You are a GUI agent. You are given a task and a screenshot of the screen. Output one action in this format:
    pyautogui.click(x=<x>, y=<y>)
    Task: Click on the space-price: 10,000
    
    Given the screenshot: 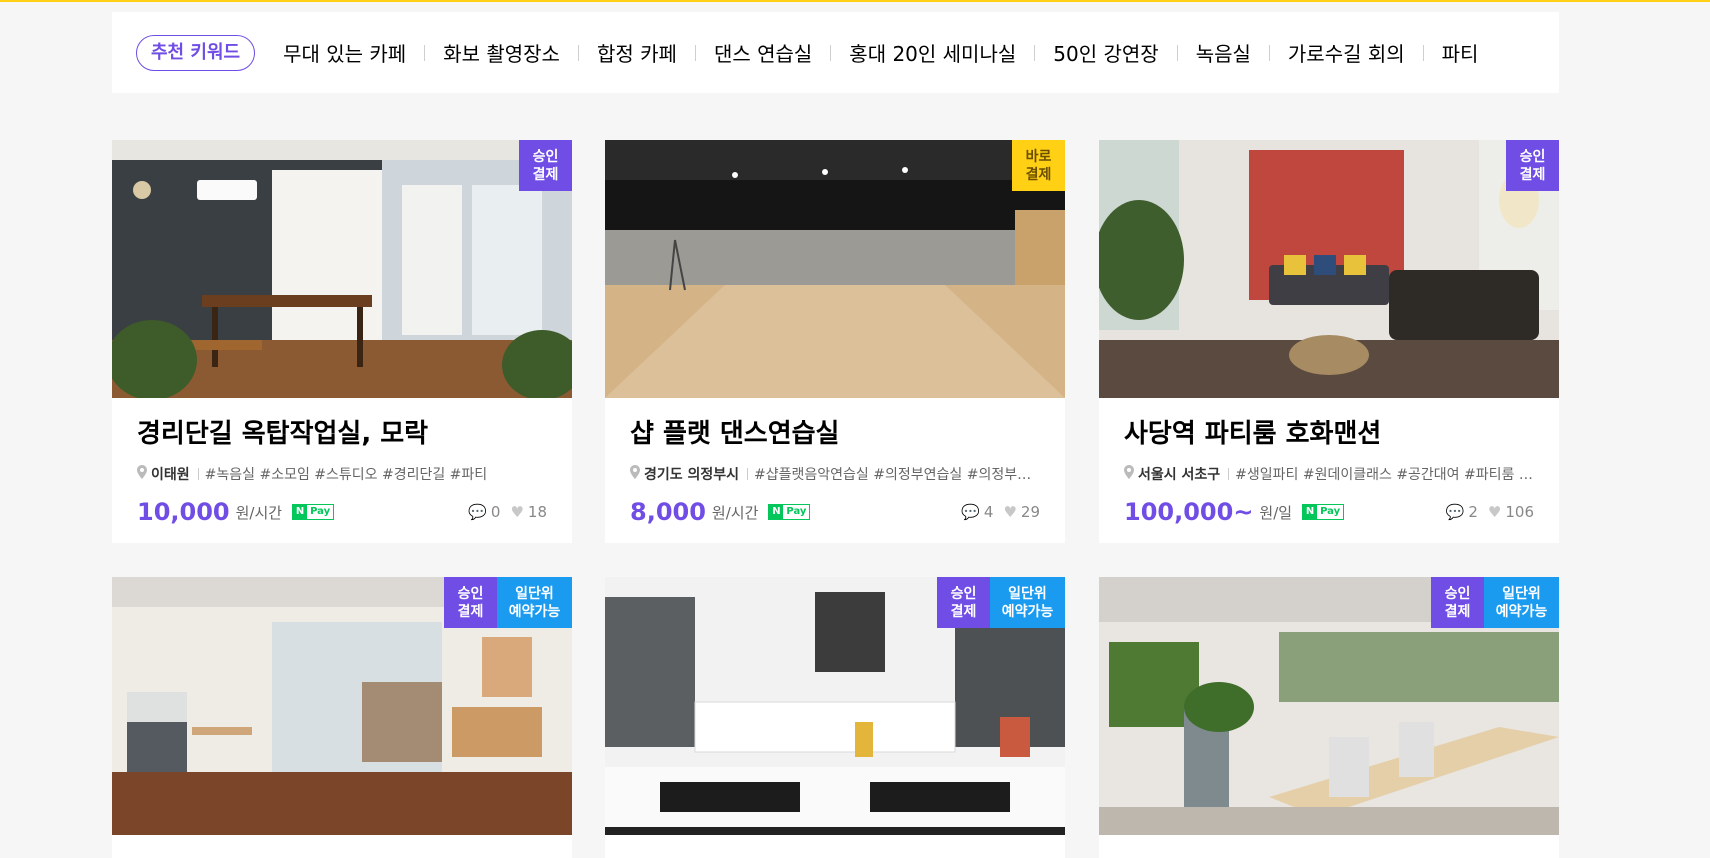 What is the action you would take?
    pyautogui.click(x=183, y=512)
    